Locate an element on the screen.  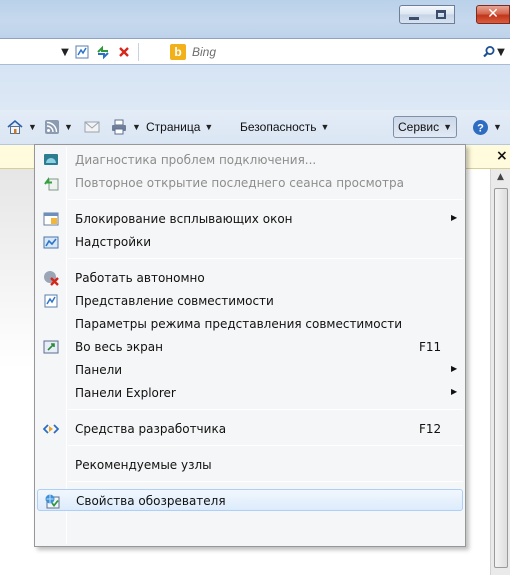
print-dropdown-arrow: ▼ is located at coordinates (136, 127).